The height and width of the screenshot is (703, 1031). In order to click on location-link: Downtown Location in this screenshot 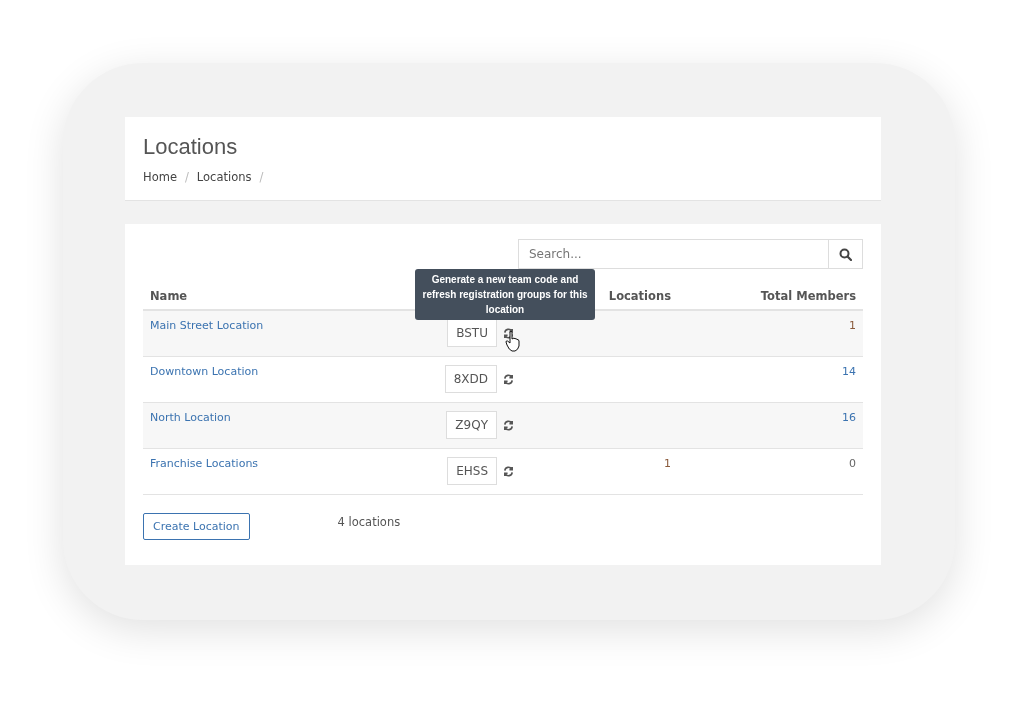, I will do `click(204, 371)`.